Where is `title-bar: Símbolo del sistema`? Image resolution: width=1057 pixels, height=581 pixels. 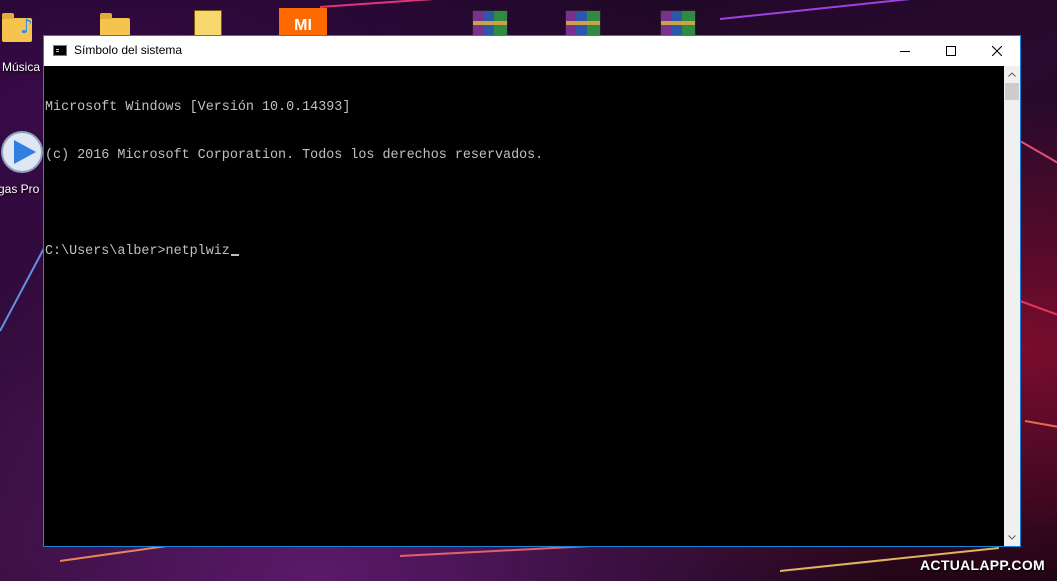
title-bar: Símbolo del sistema is located at coordinates (532, 51).